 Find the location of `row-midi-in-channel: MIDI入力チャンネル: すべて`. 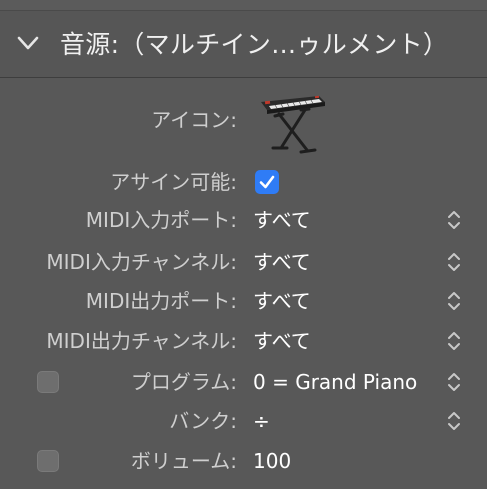

row-midi-in-channel: MIDI入力チャンネル: すべて is located at coordinates (243, 262).